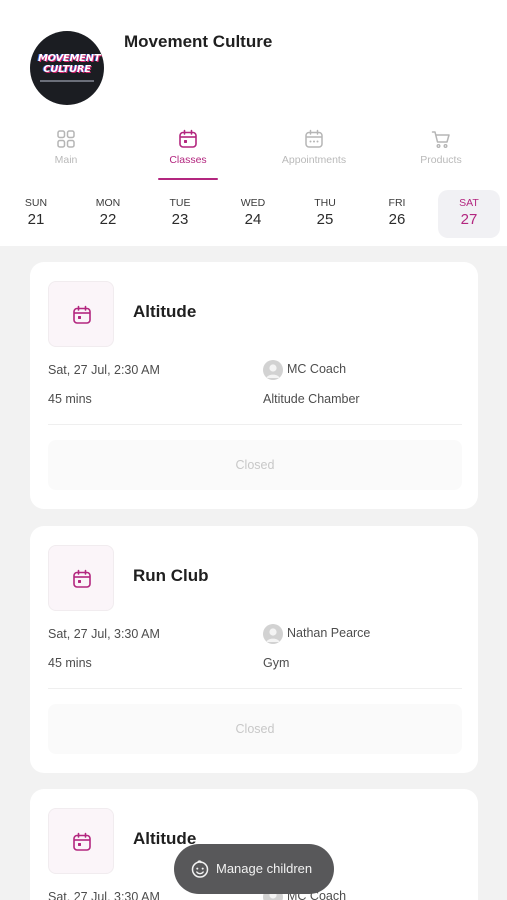 This screenshot has width=507, height=900. What do you see at coordinates (188, 179) in the screenshot?
I see `active-tab-indicator` at bounding box center [188, 179].